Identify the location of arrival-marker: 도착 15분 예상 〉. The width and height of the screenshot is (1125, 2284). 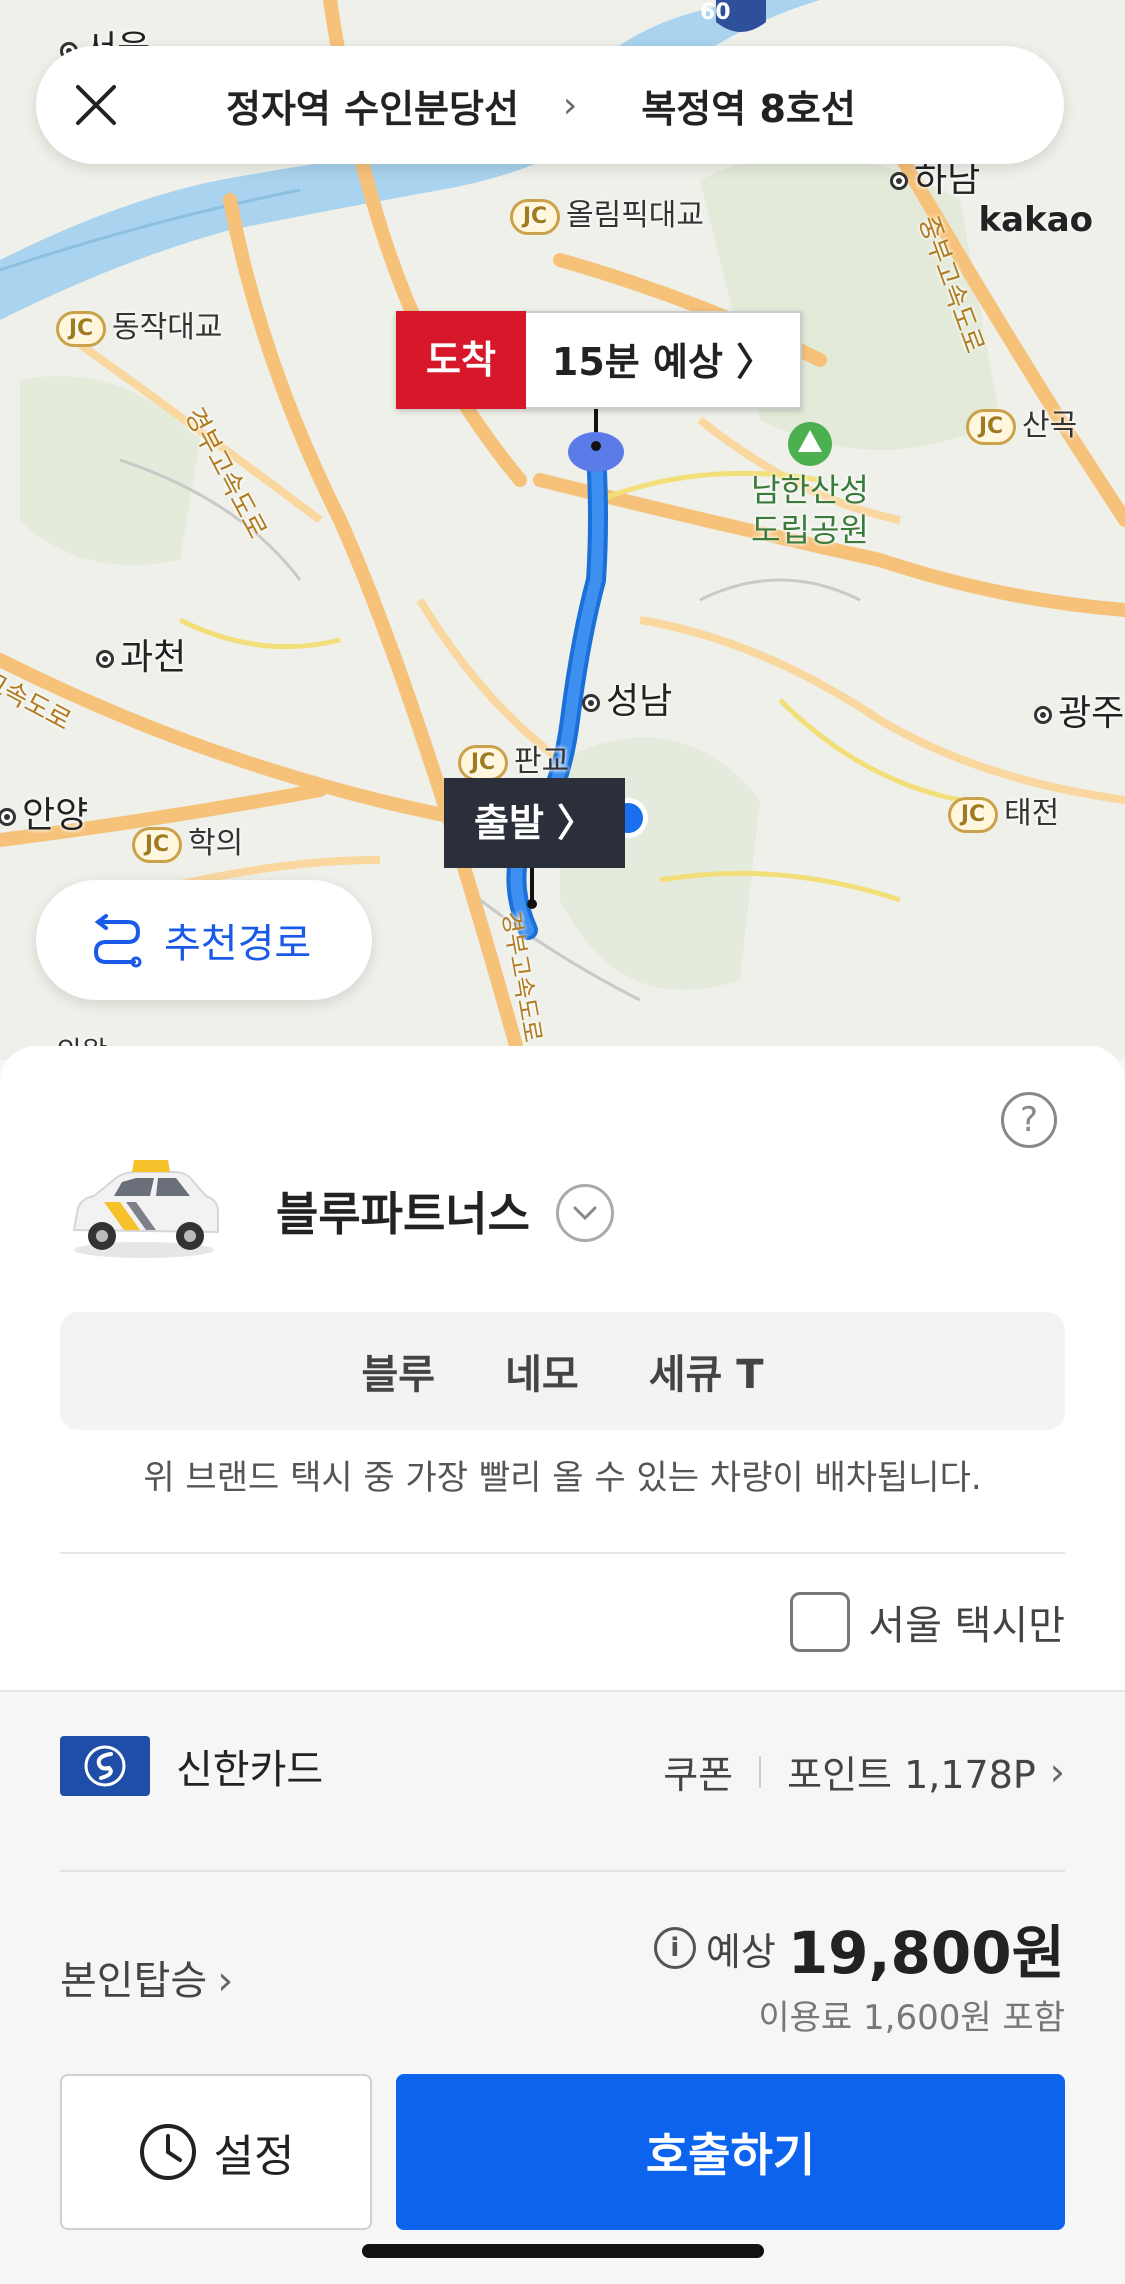
(599, 360).